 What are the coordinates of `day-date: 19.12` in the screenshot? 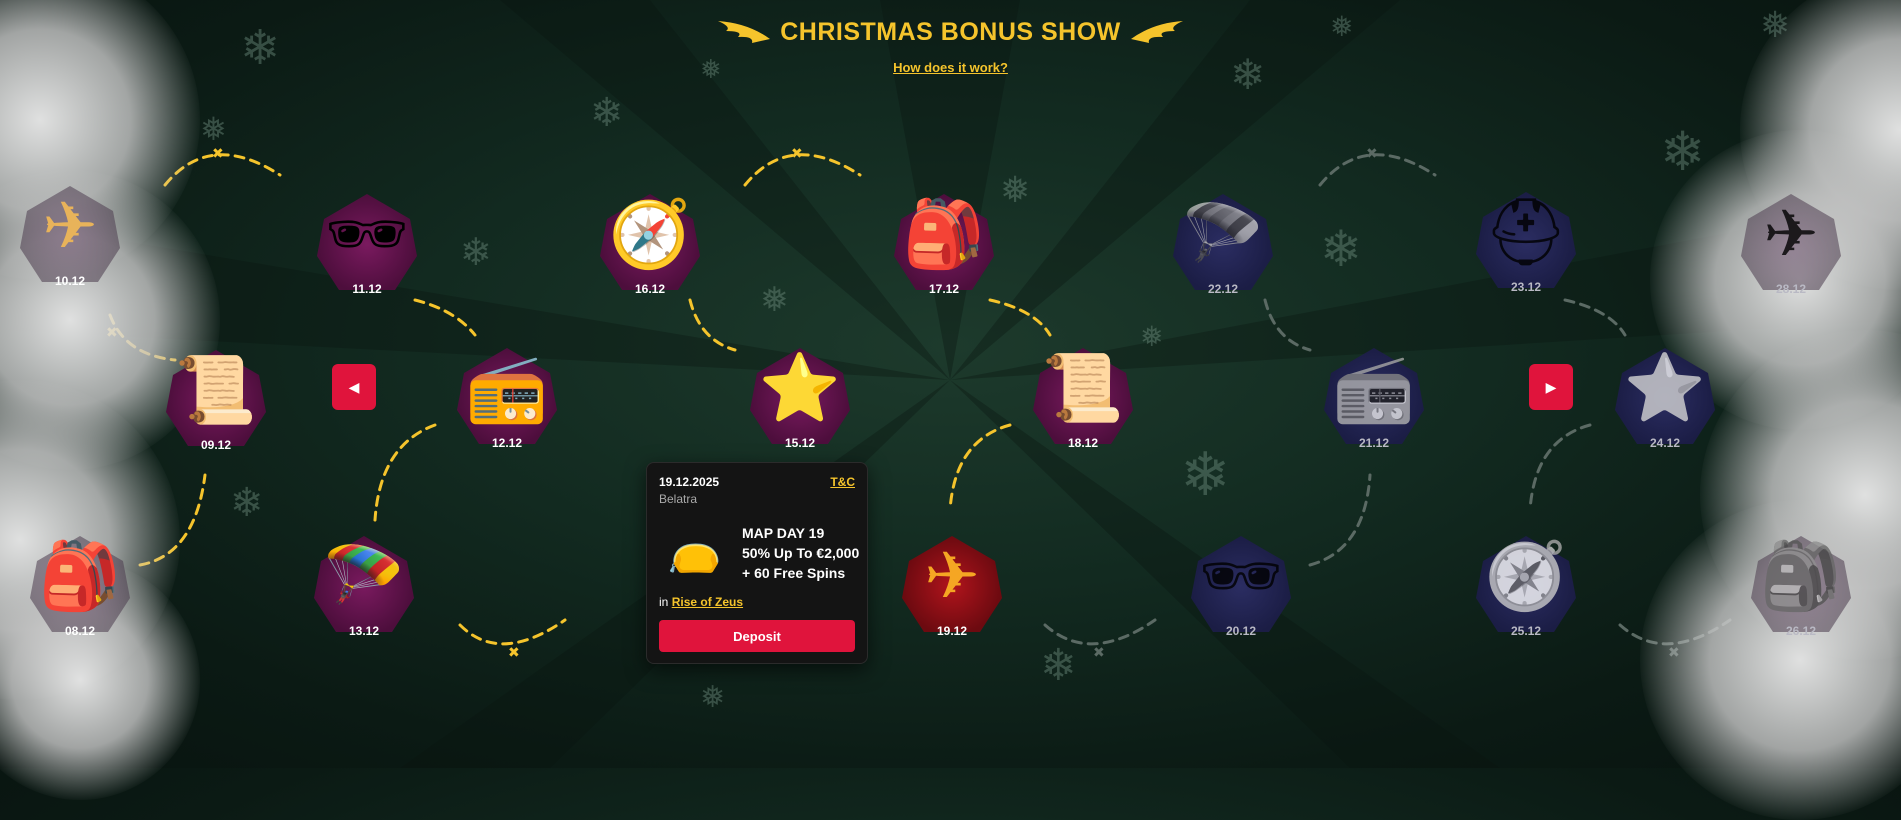 It's located at (952, 631).